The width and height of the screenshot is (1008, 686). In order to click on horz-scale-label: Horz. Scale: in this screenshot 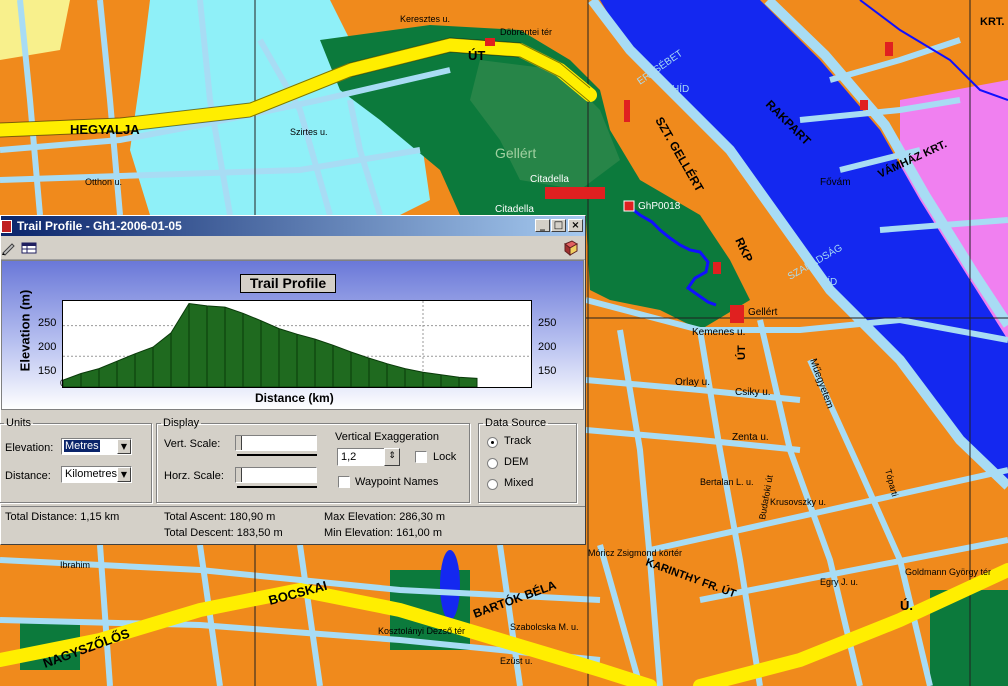, I will do `click(194, 476)`.